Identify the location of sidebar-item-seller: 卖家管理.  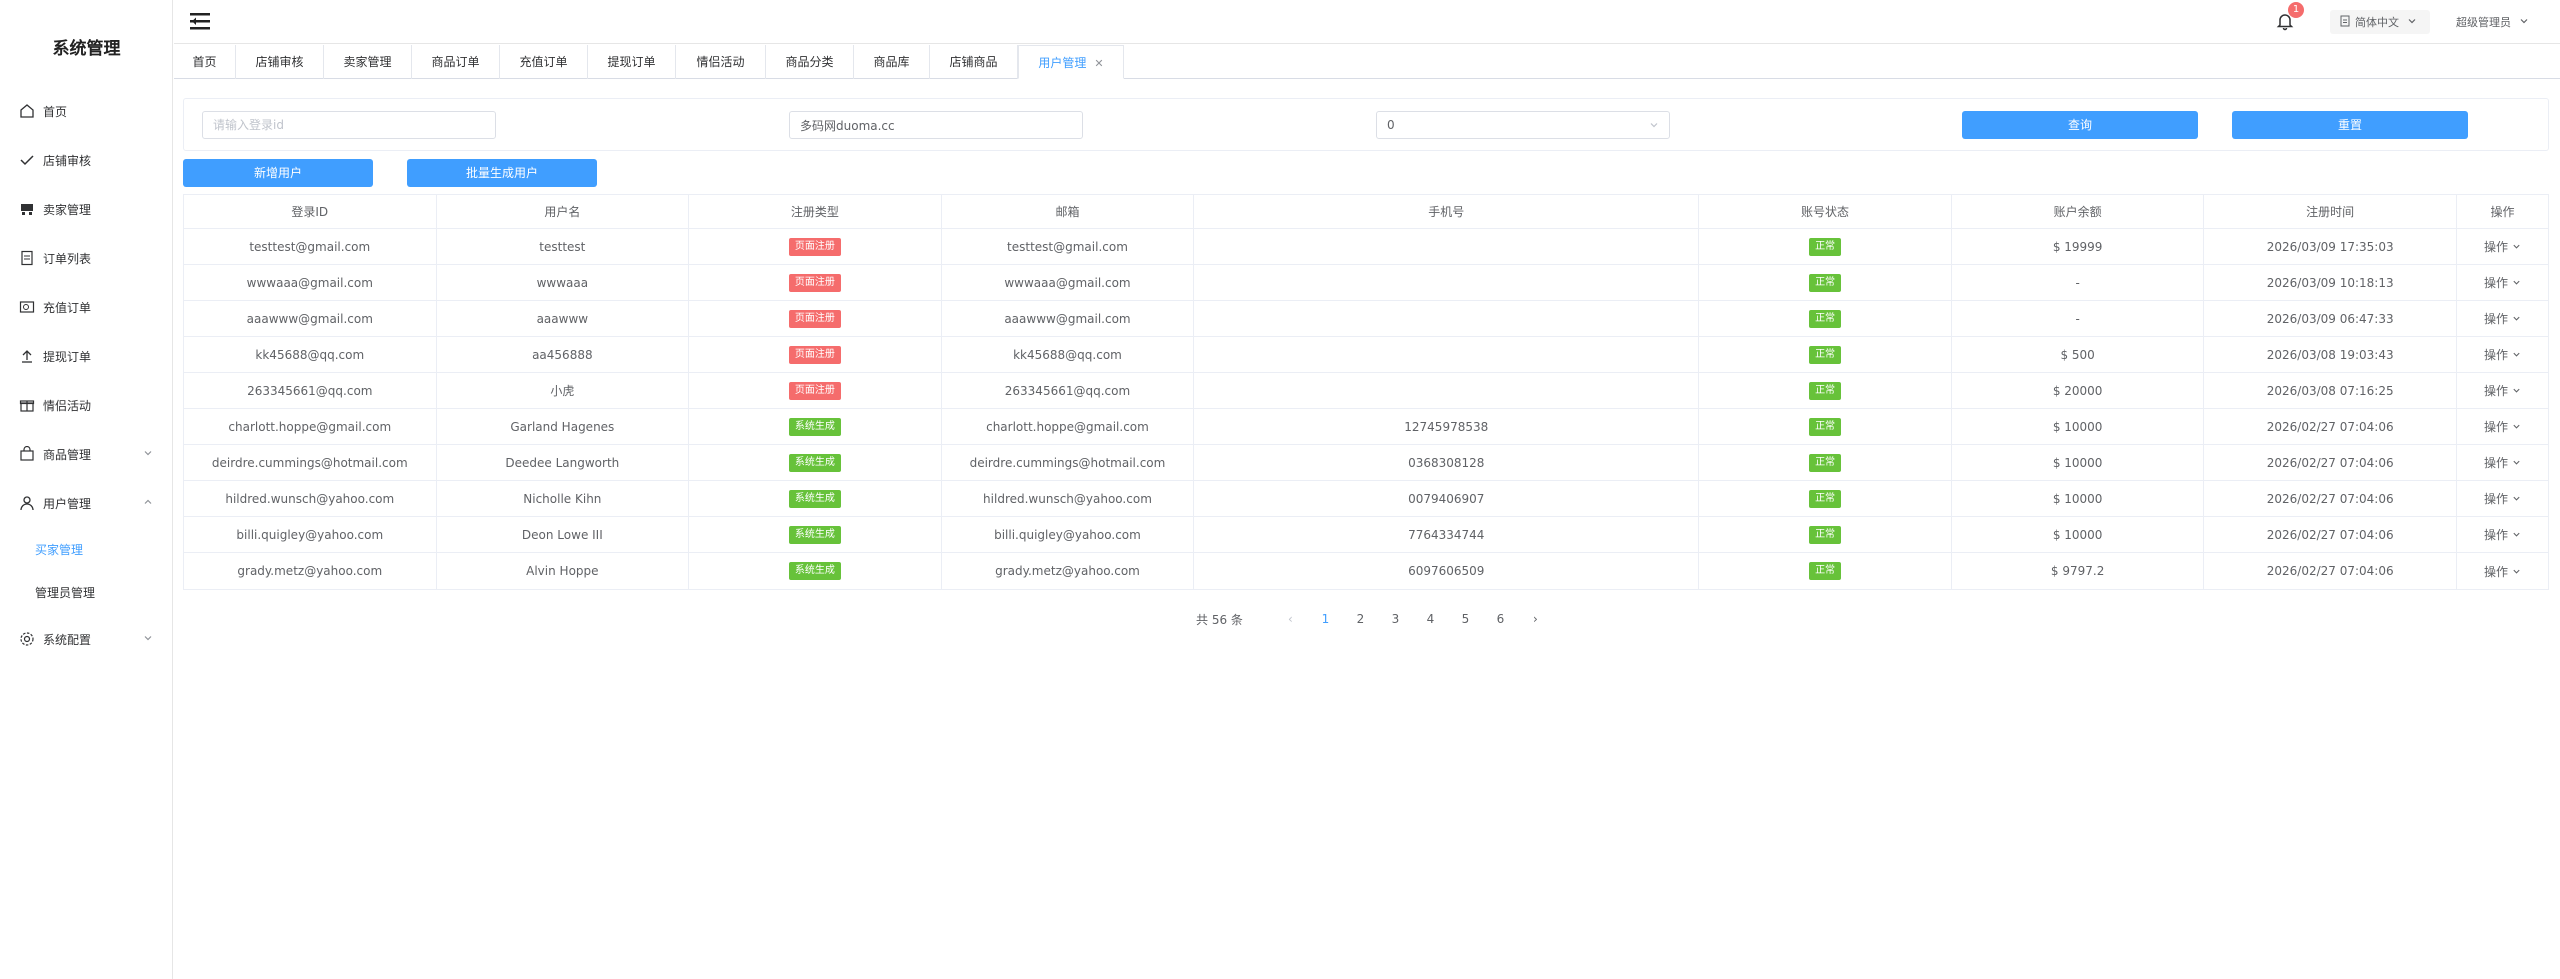
(86, 209).